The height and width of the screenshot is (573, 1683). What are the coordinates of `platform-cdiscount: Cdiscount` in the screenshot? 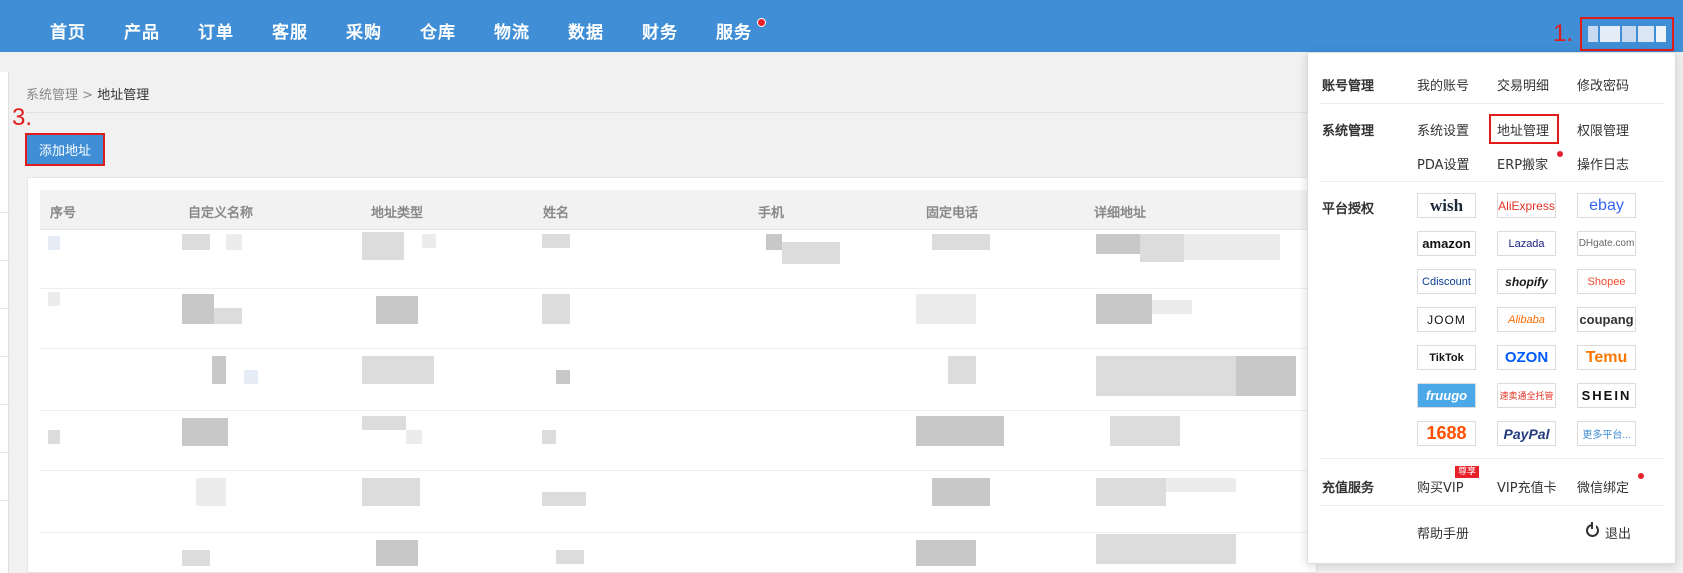 It's located at (1446, 281).